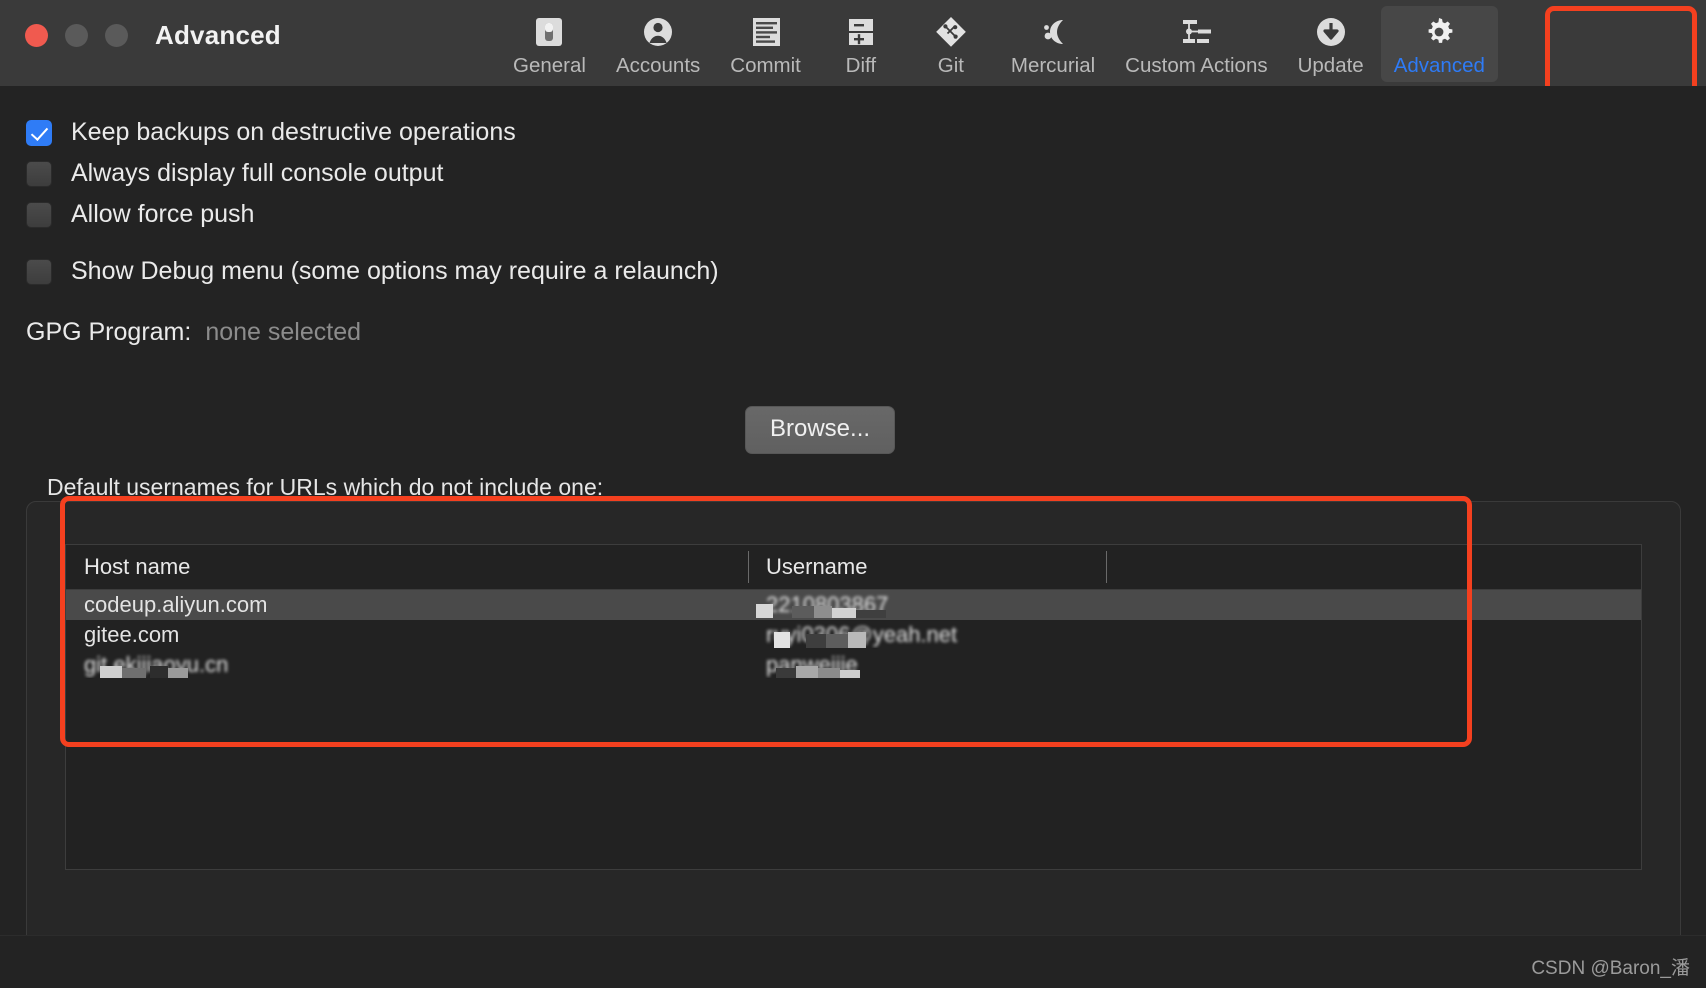  I want to click on diff-icon, so click(861, 32).